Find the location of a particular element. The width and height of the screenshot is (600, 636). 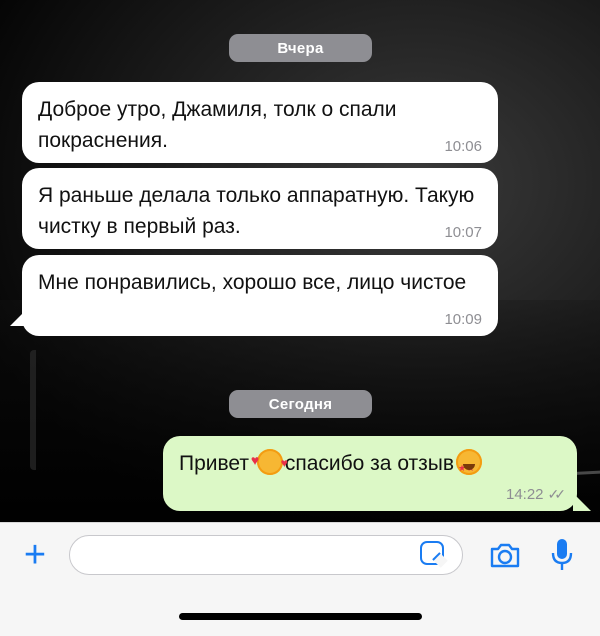

message-meta: 14:22 ✓✓ is located at coordinates (536, 494).